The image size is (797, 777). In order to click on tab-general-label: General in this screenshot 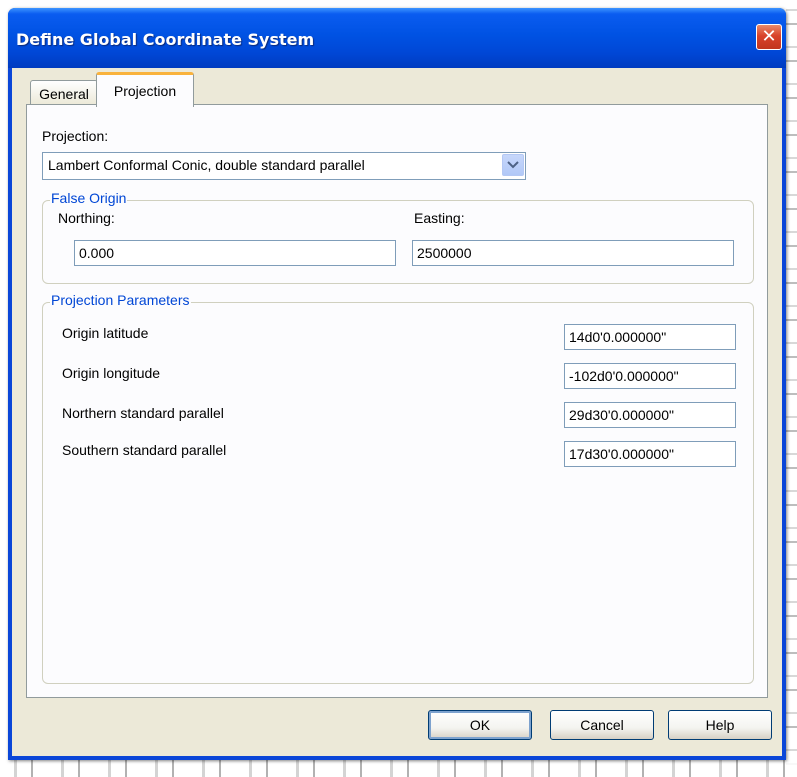, I will do `click(64, 94)`.